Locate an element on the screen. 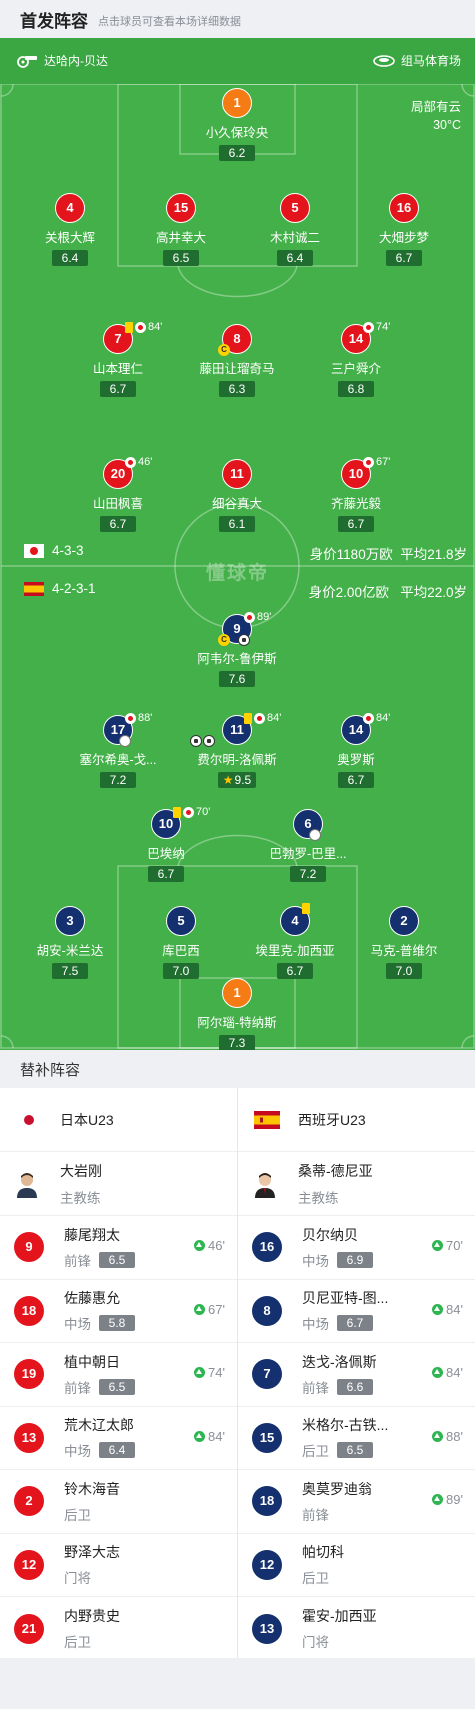 This screenshot has height=1709, width=475. player-home: 15 高井幸大 6.5 is located at coordinates (181, 230).